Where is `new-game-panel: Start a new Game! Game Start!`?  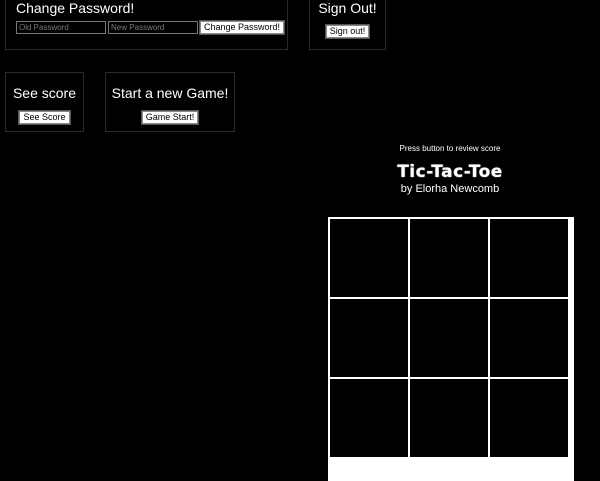
new-game-panel: Start a new Game! Game Start! is located at coordinates (170, 102).